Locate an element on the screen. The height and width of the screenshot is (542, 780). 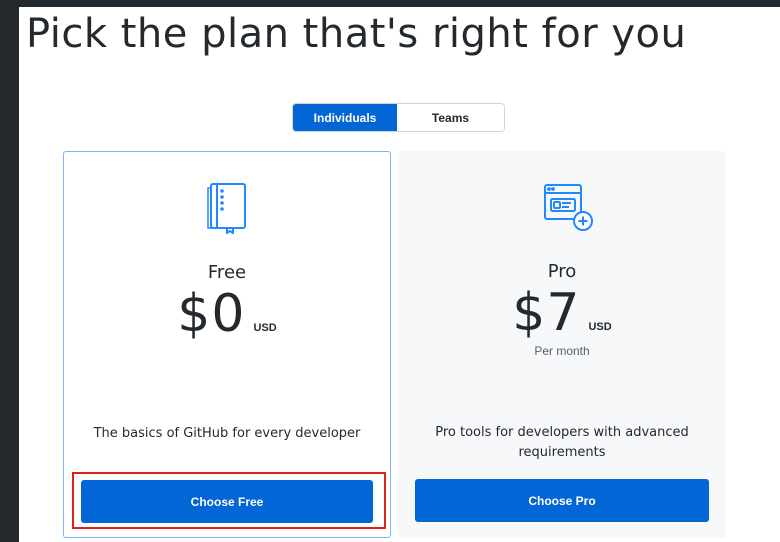
plan-period: Per month is located at coordinates (562, 351).